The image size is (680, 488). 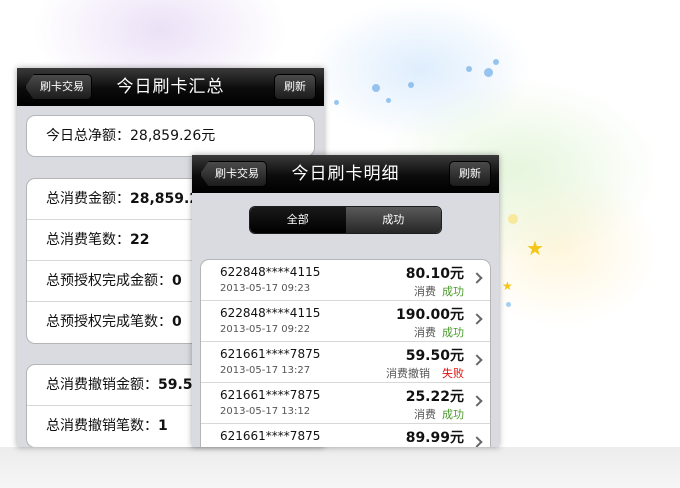 I want to click on segment-success: 成功, so click(x=393, y=220).